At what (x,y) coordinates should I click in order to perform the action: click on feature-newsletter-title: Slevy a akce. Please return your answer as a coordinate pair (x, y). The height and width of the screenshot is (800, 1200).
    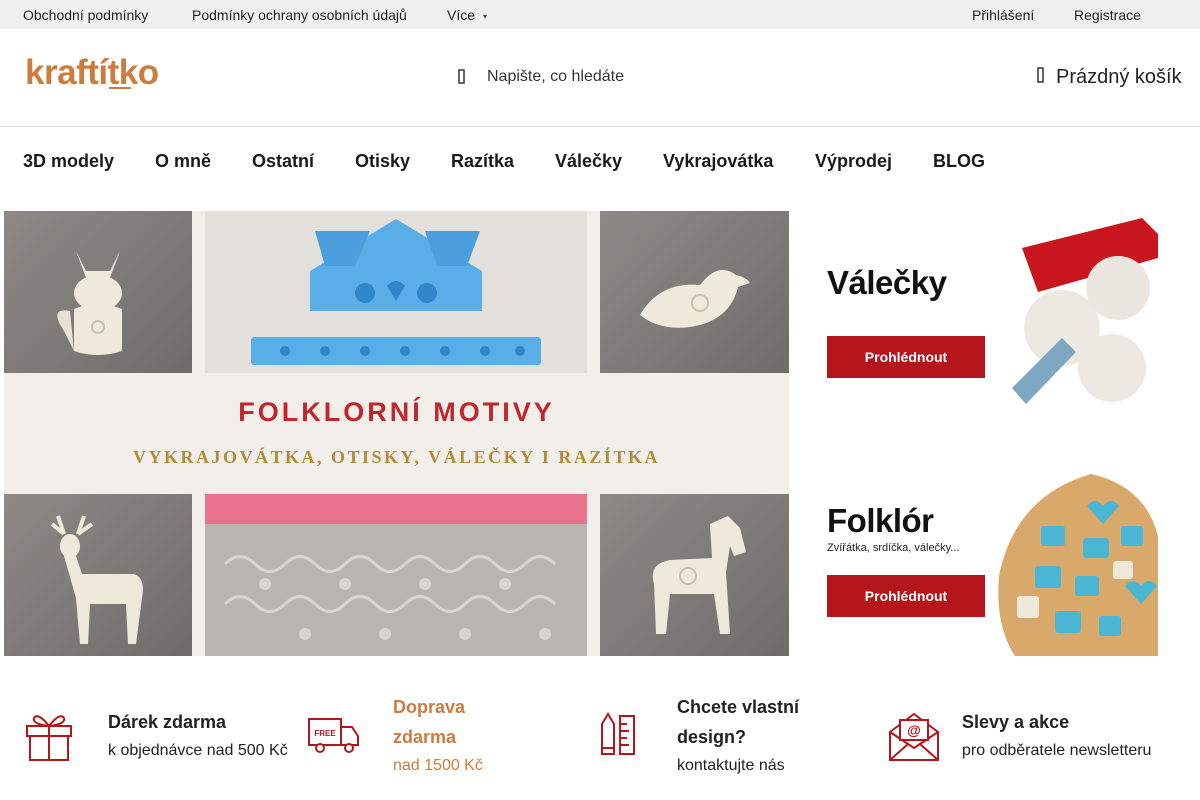
    Looking at the image, I should click on (1016, 722).